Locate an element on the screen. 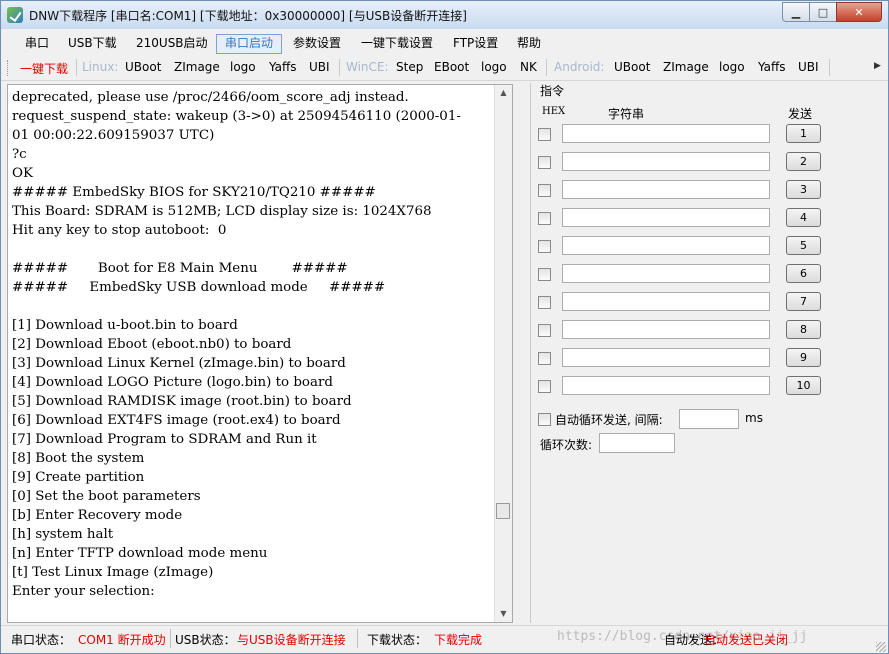 This screenshot has width=889, height=654. download-status-label: 下载状态： is located at coordinates (397, 640).